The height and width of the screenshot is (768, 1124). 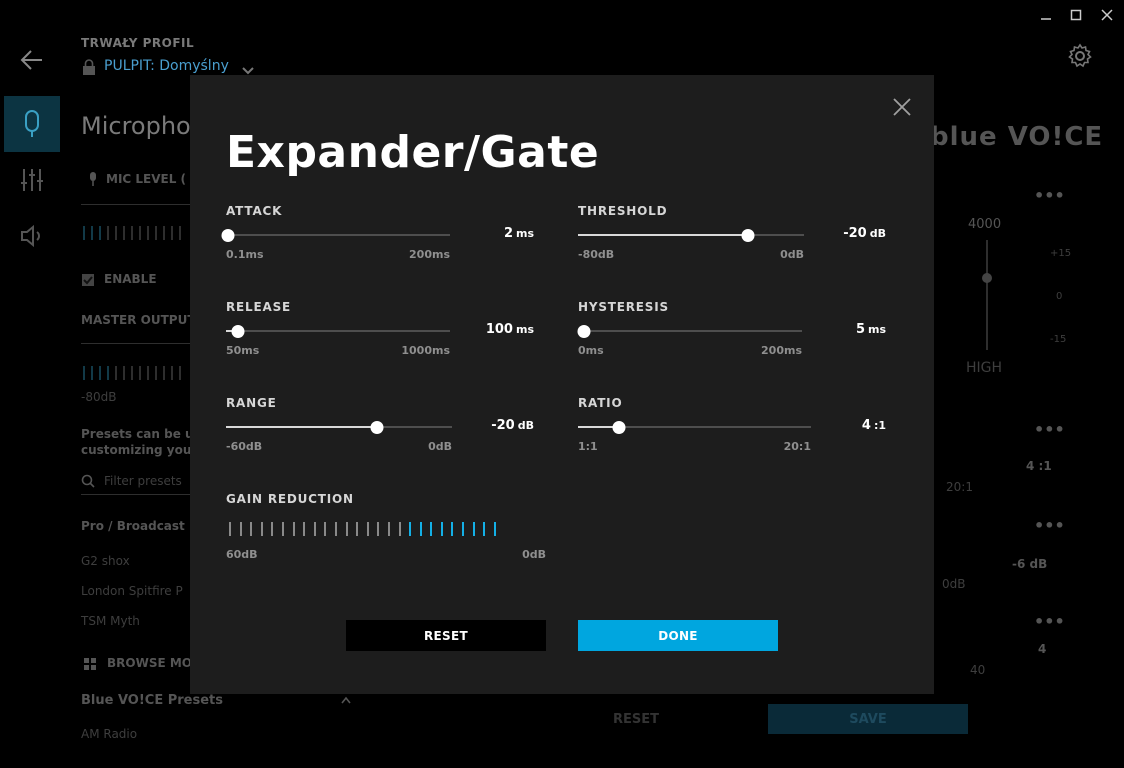 What do you see at coordinates (146, 179) in the screenshot?
I see `mic-level-label: MIC LEVEL (` at bounding box center [146, 179].